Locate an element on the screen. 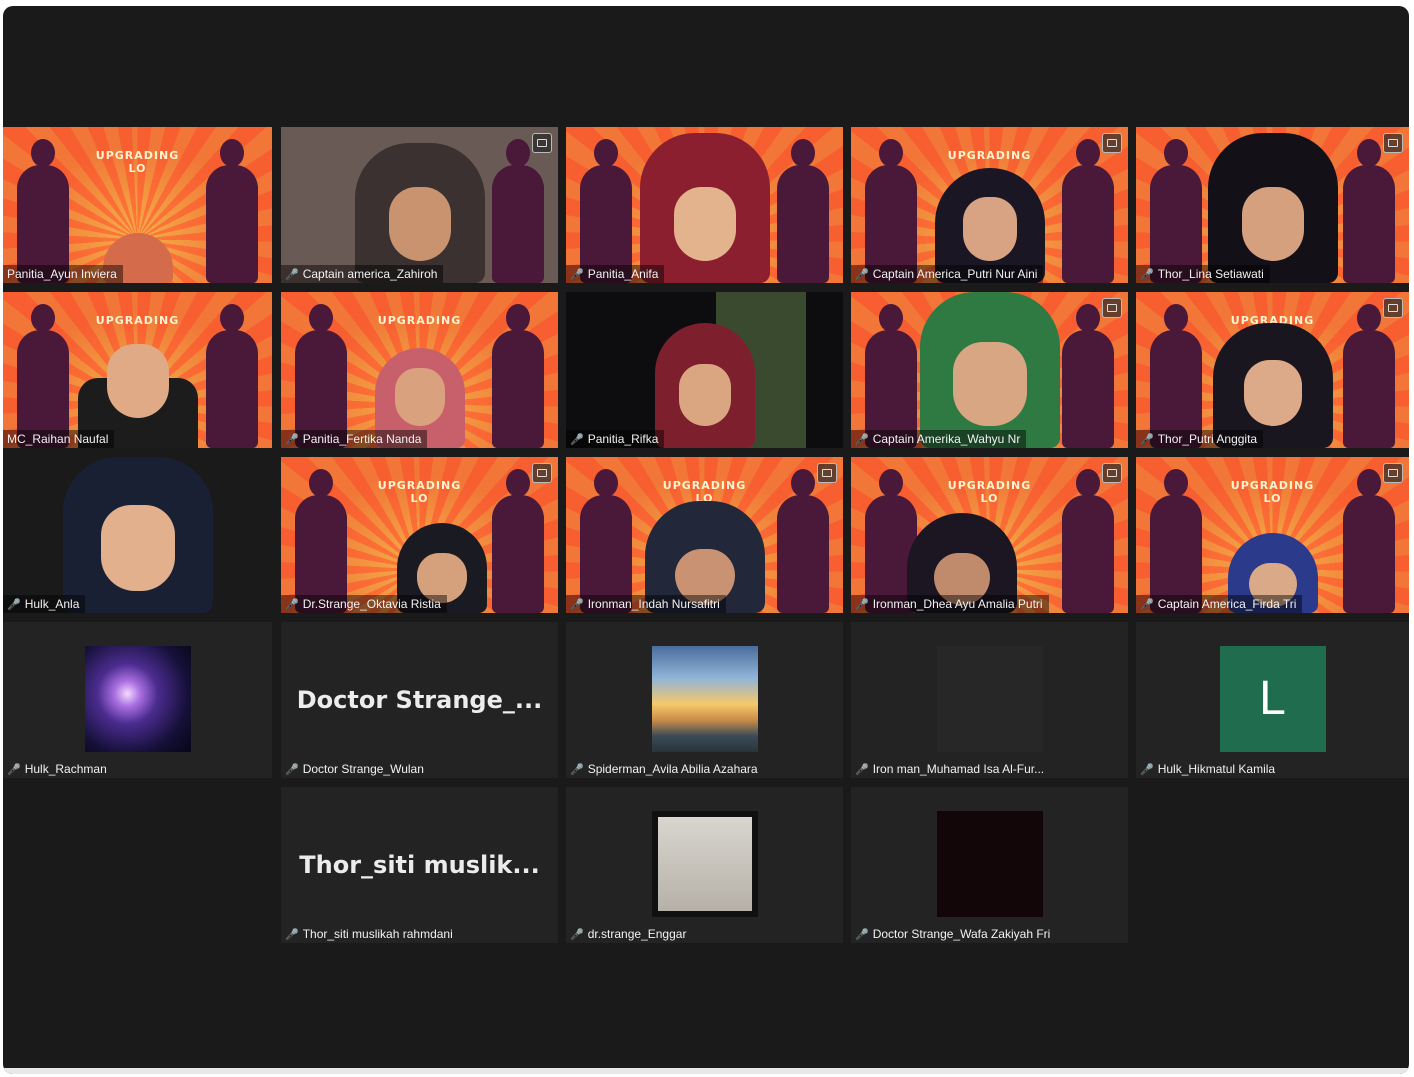  video-tile: UPGRADING 🎤 Panitia_Fertika Nanda is located at coordinates (419, 370).